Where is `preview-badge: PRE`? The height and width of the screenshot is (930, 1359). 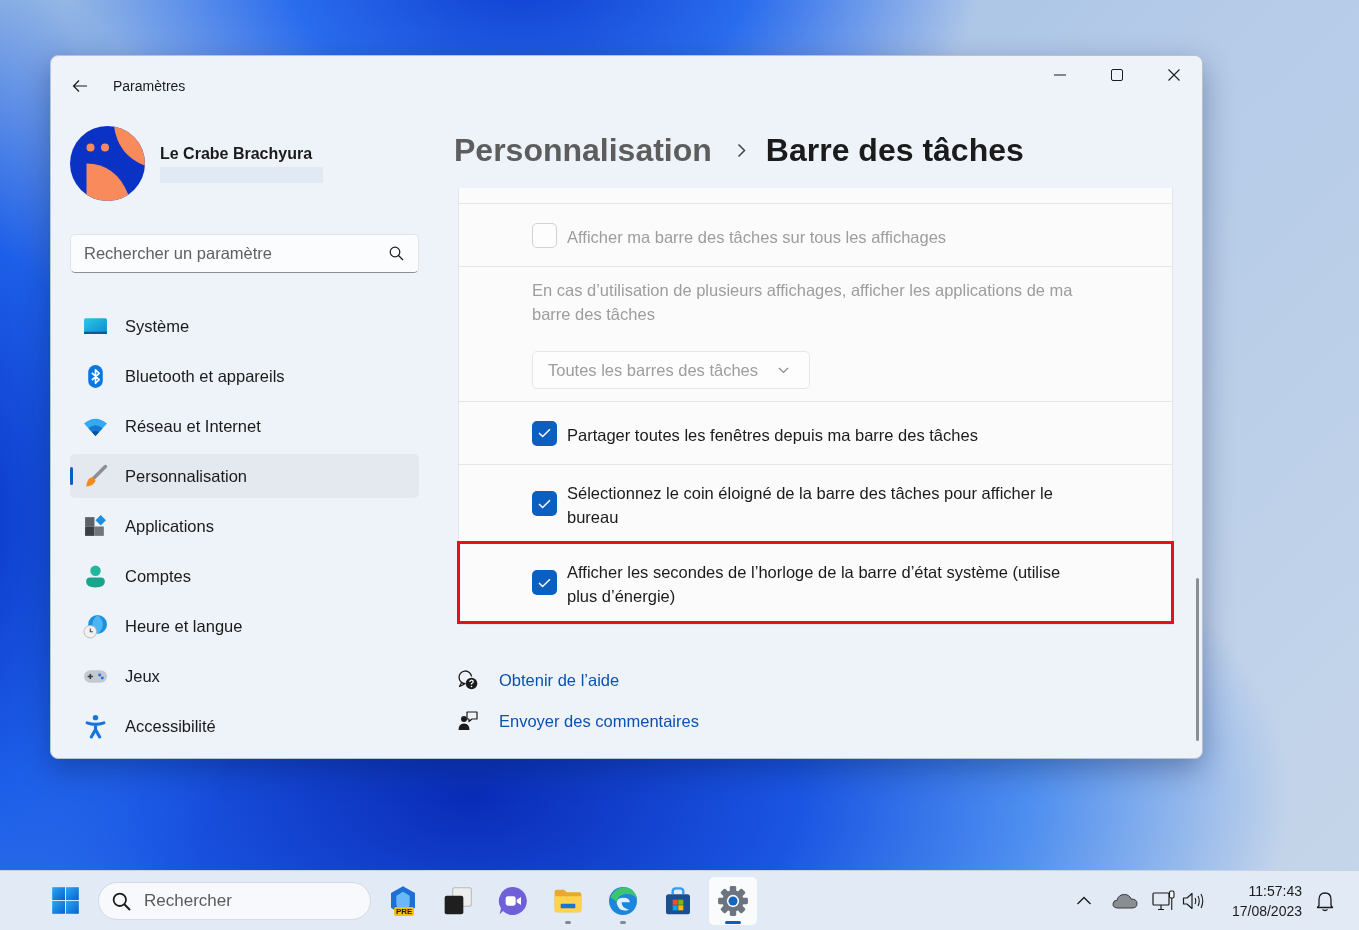 preview-badge: PRE is located at coordinates (404, 911).